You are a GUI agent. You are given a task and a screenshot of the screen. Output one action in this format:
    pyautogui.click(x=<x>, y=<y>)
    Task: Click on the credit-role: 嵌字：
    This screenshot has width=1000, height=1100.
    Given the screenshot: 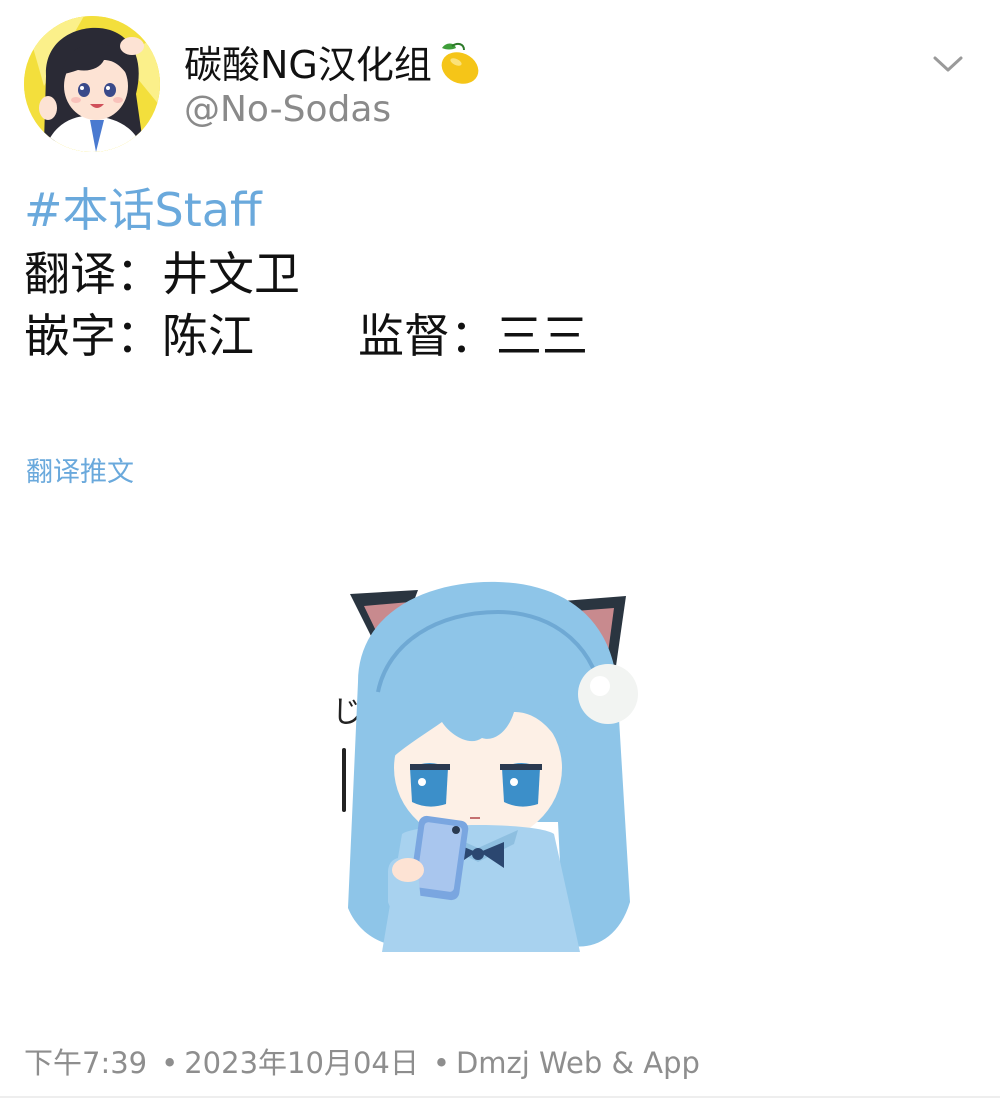 What is the action you would take?
    pyautogui.click(x=93, y=336)
    